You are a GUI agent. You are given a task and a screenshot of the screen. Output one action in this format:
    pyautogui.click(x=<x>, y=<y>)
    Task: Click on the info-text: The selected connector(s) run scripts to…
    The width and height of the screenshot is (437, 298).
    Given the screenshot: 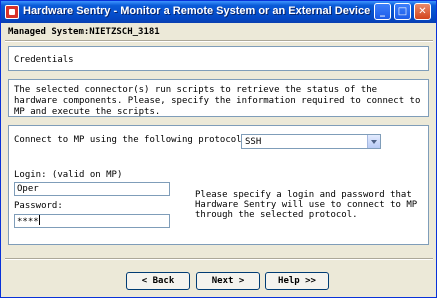 What is the action you would take?
    pyautogui.click(x=217, y=101)
    